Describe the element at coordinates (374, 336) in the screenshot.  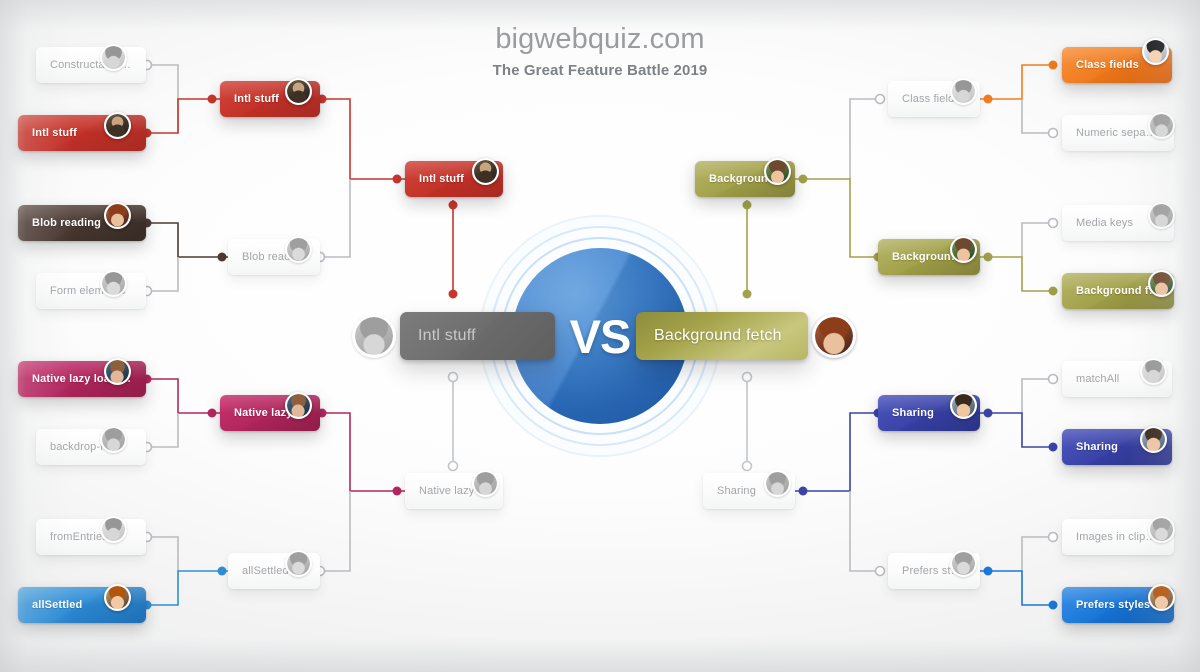
I see `finalist-left-avatar` at that location.